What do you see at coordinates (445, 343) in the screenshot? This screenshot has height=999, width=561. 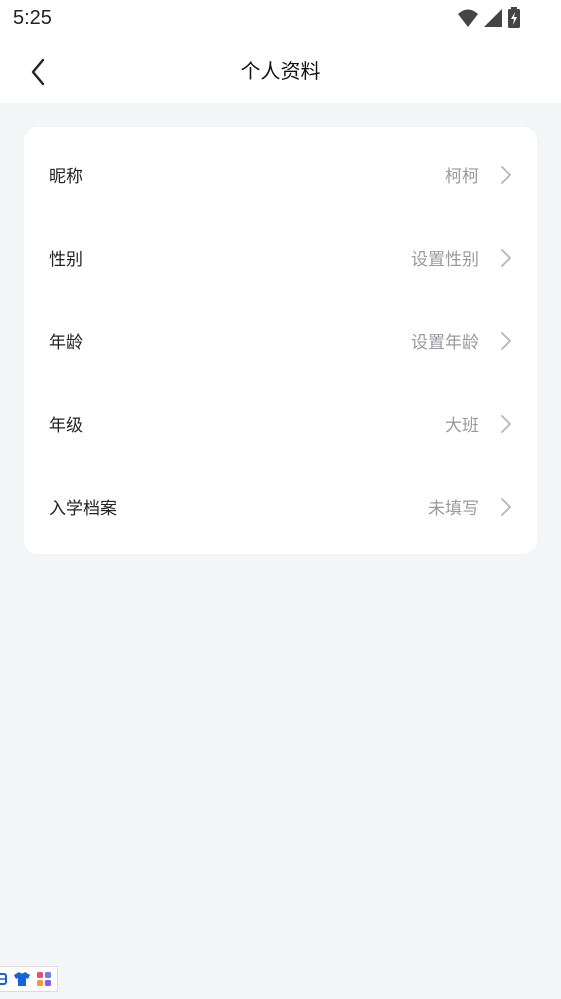 I see `row-value: 设置年龄` at bounding box center [445, 343].